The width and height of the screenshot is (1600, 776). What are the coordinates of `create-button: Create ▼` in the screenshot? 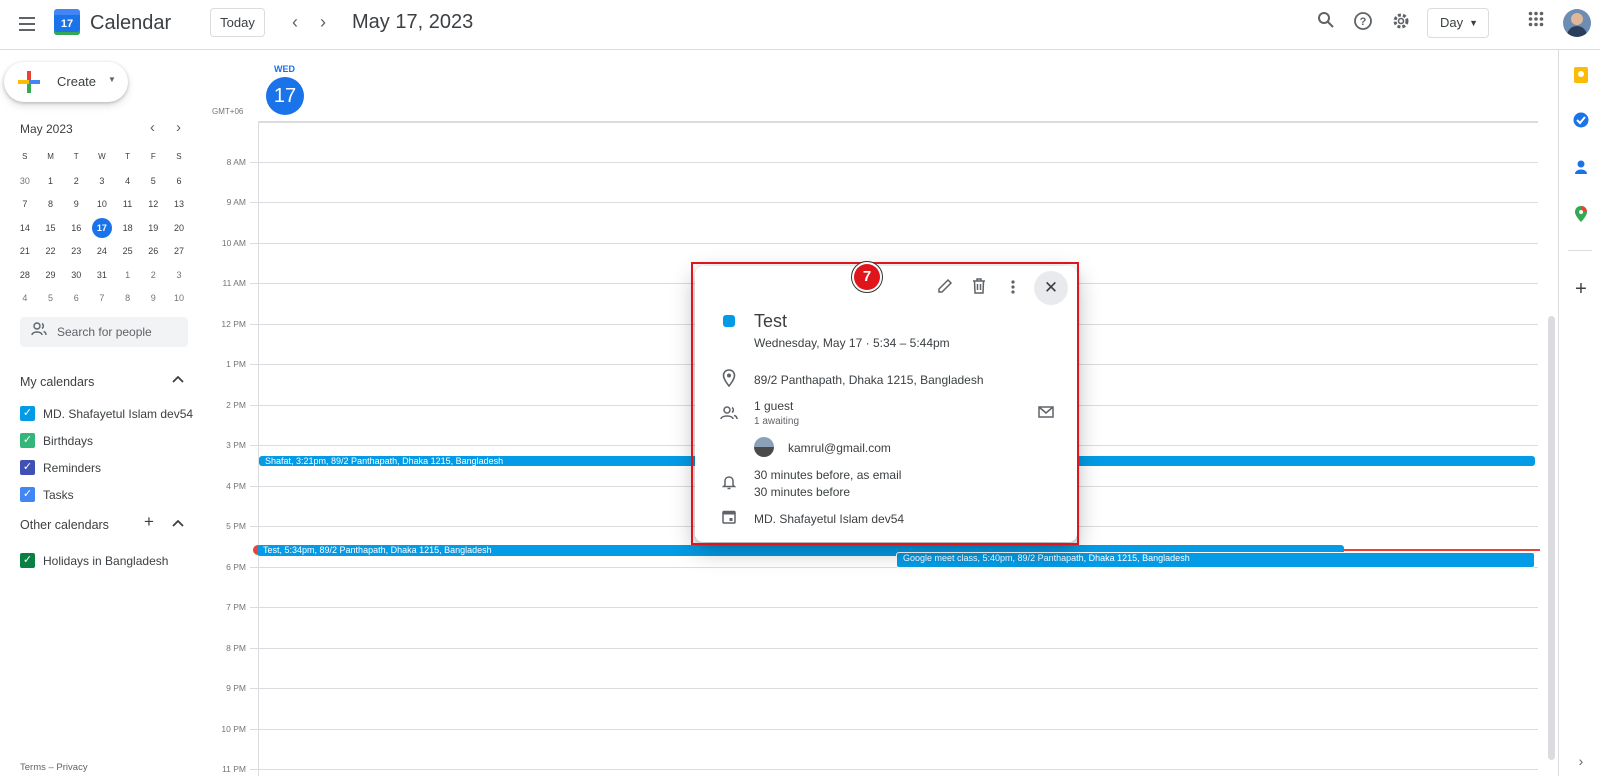 It's located at (66, 82).